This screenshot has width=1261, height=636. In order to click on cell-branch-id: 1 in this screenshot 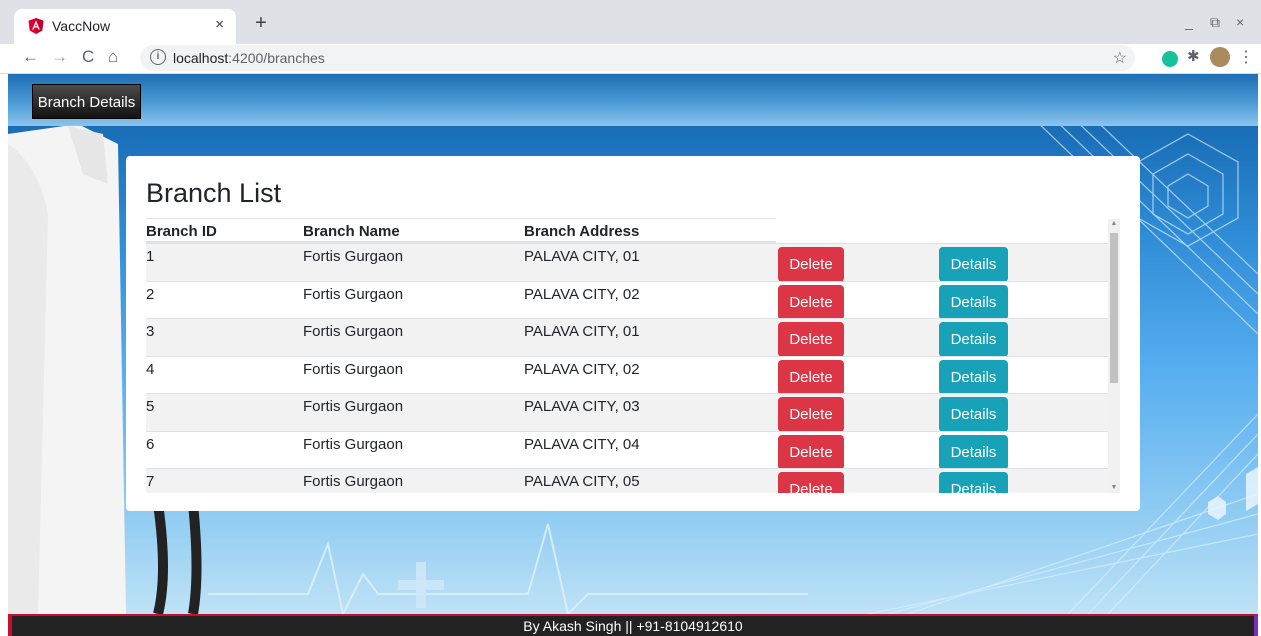, I will do `click(150, 256)`.